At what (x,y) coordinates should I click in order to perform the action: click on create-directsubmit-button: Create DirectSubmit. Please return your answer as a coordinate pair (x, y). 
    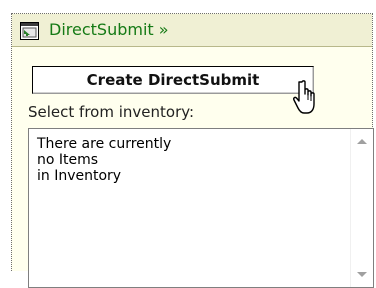
    Looking at the image, I should click on (173, 80).